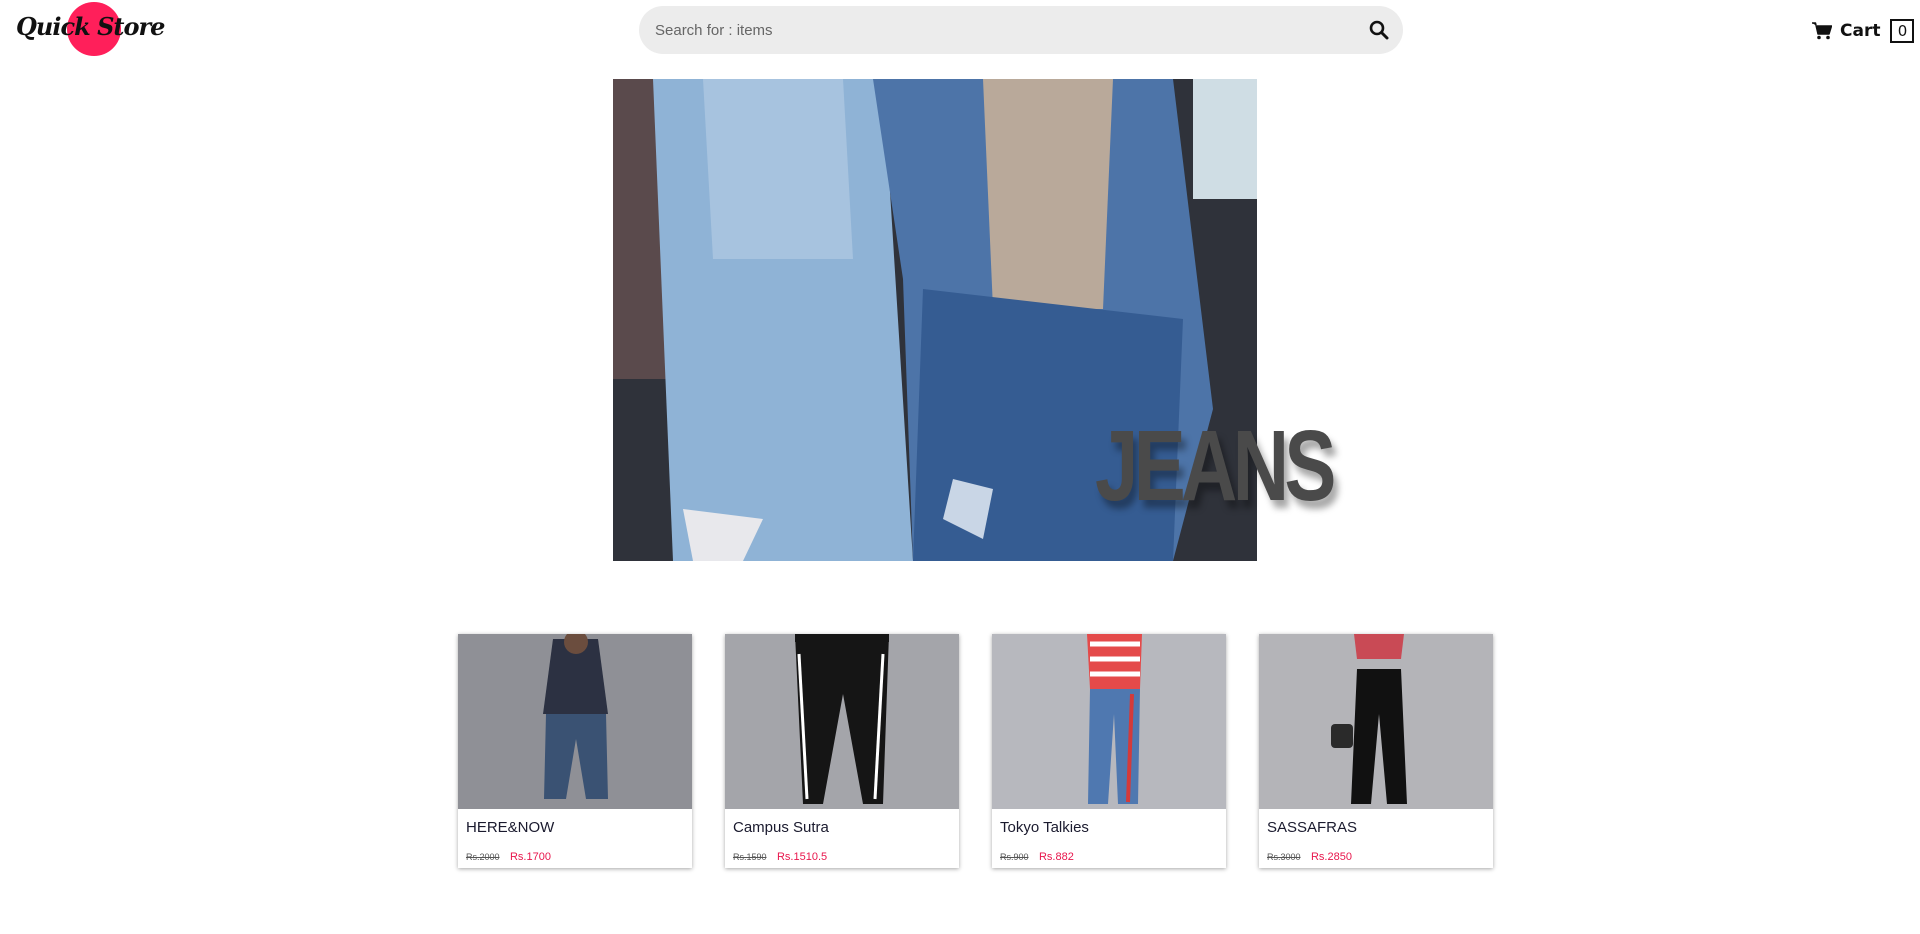  Describe the element at coordinates (802, 857) in the screenshot. I see `product-price: Rs.1510.5` at that location.